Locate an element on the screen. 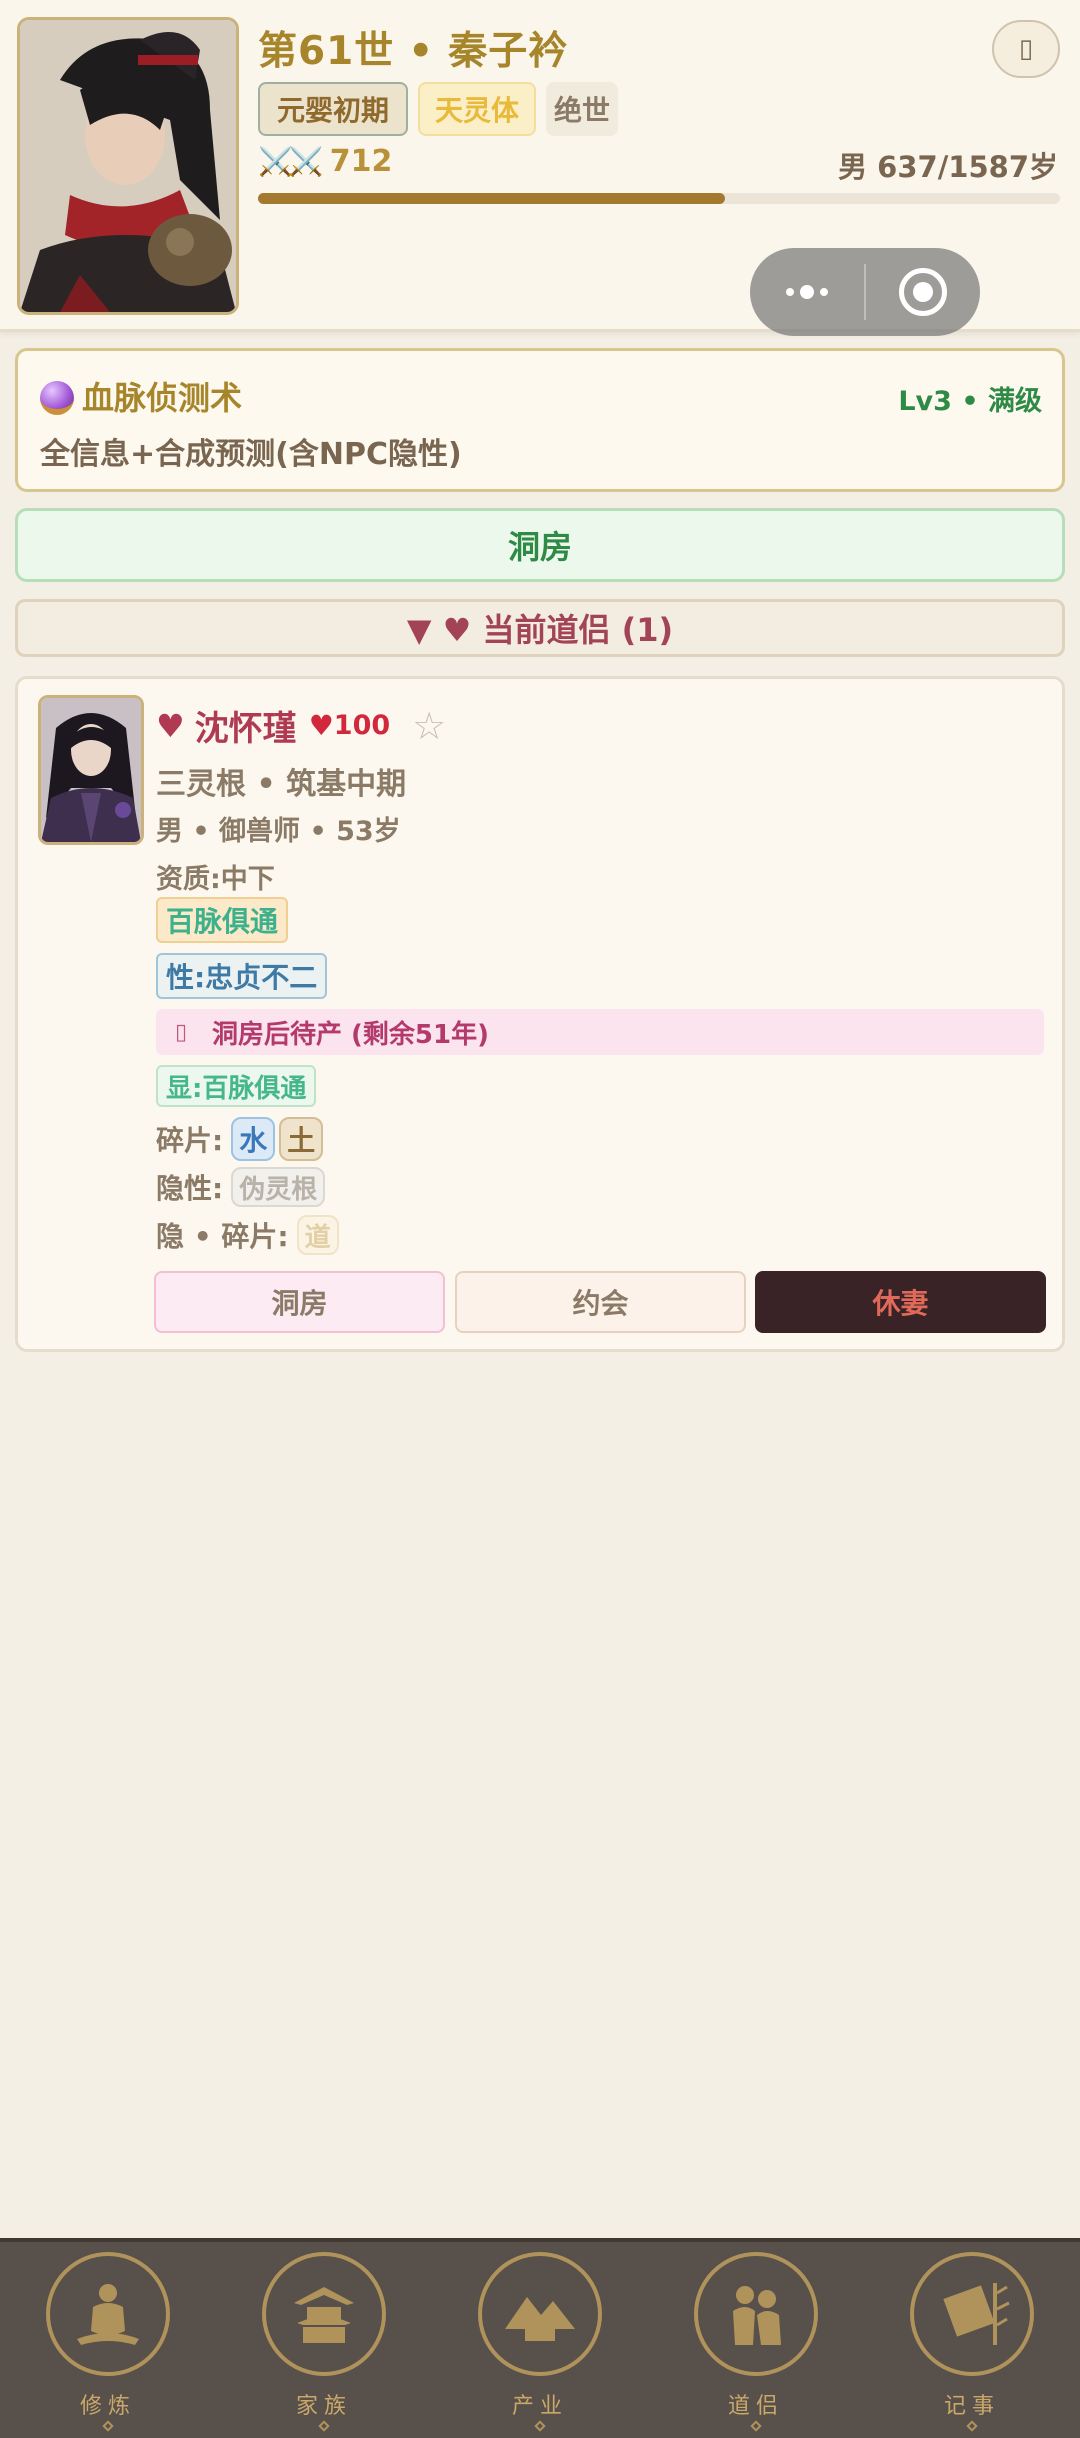 The image size is (1080, 2438). exit-icon: ▯ is located at coordinates (1026, 49).